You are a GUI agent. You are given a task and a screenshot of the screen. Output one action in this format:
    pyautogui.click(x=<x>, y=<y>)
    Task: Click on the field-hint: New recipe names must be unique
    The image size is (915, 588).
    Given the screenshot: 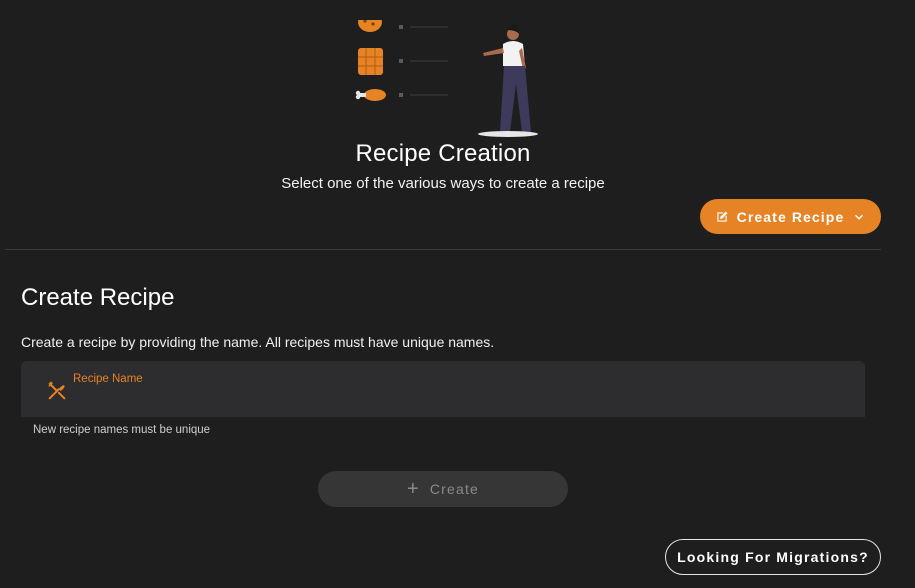 What is the action you would take?
    pyautogui.click(x=122, y=430)
    